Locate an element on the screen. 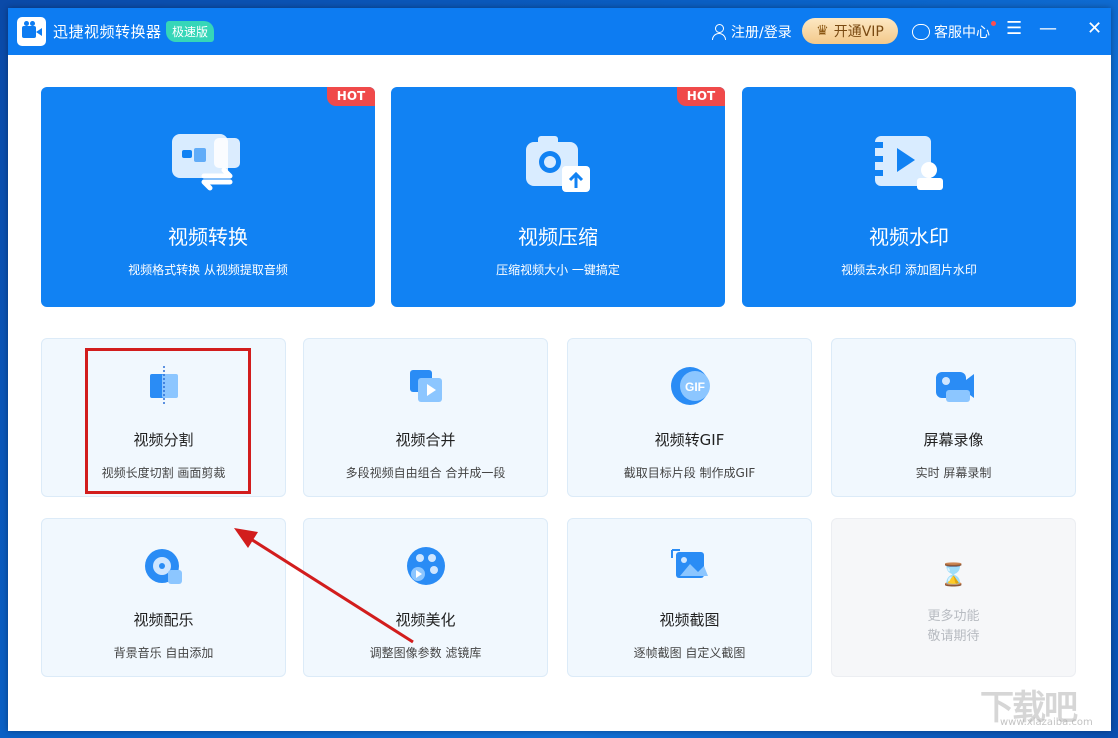 Image resolution: width=1118 pixels, height=738 pixels. card-desc: 背景音乐 自由添加 is located at coordinates (163, 653).